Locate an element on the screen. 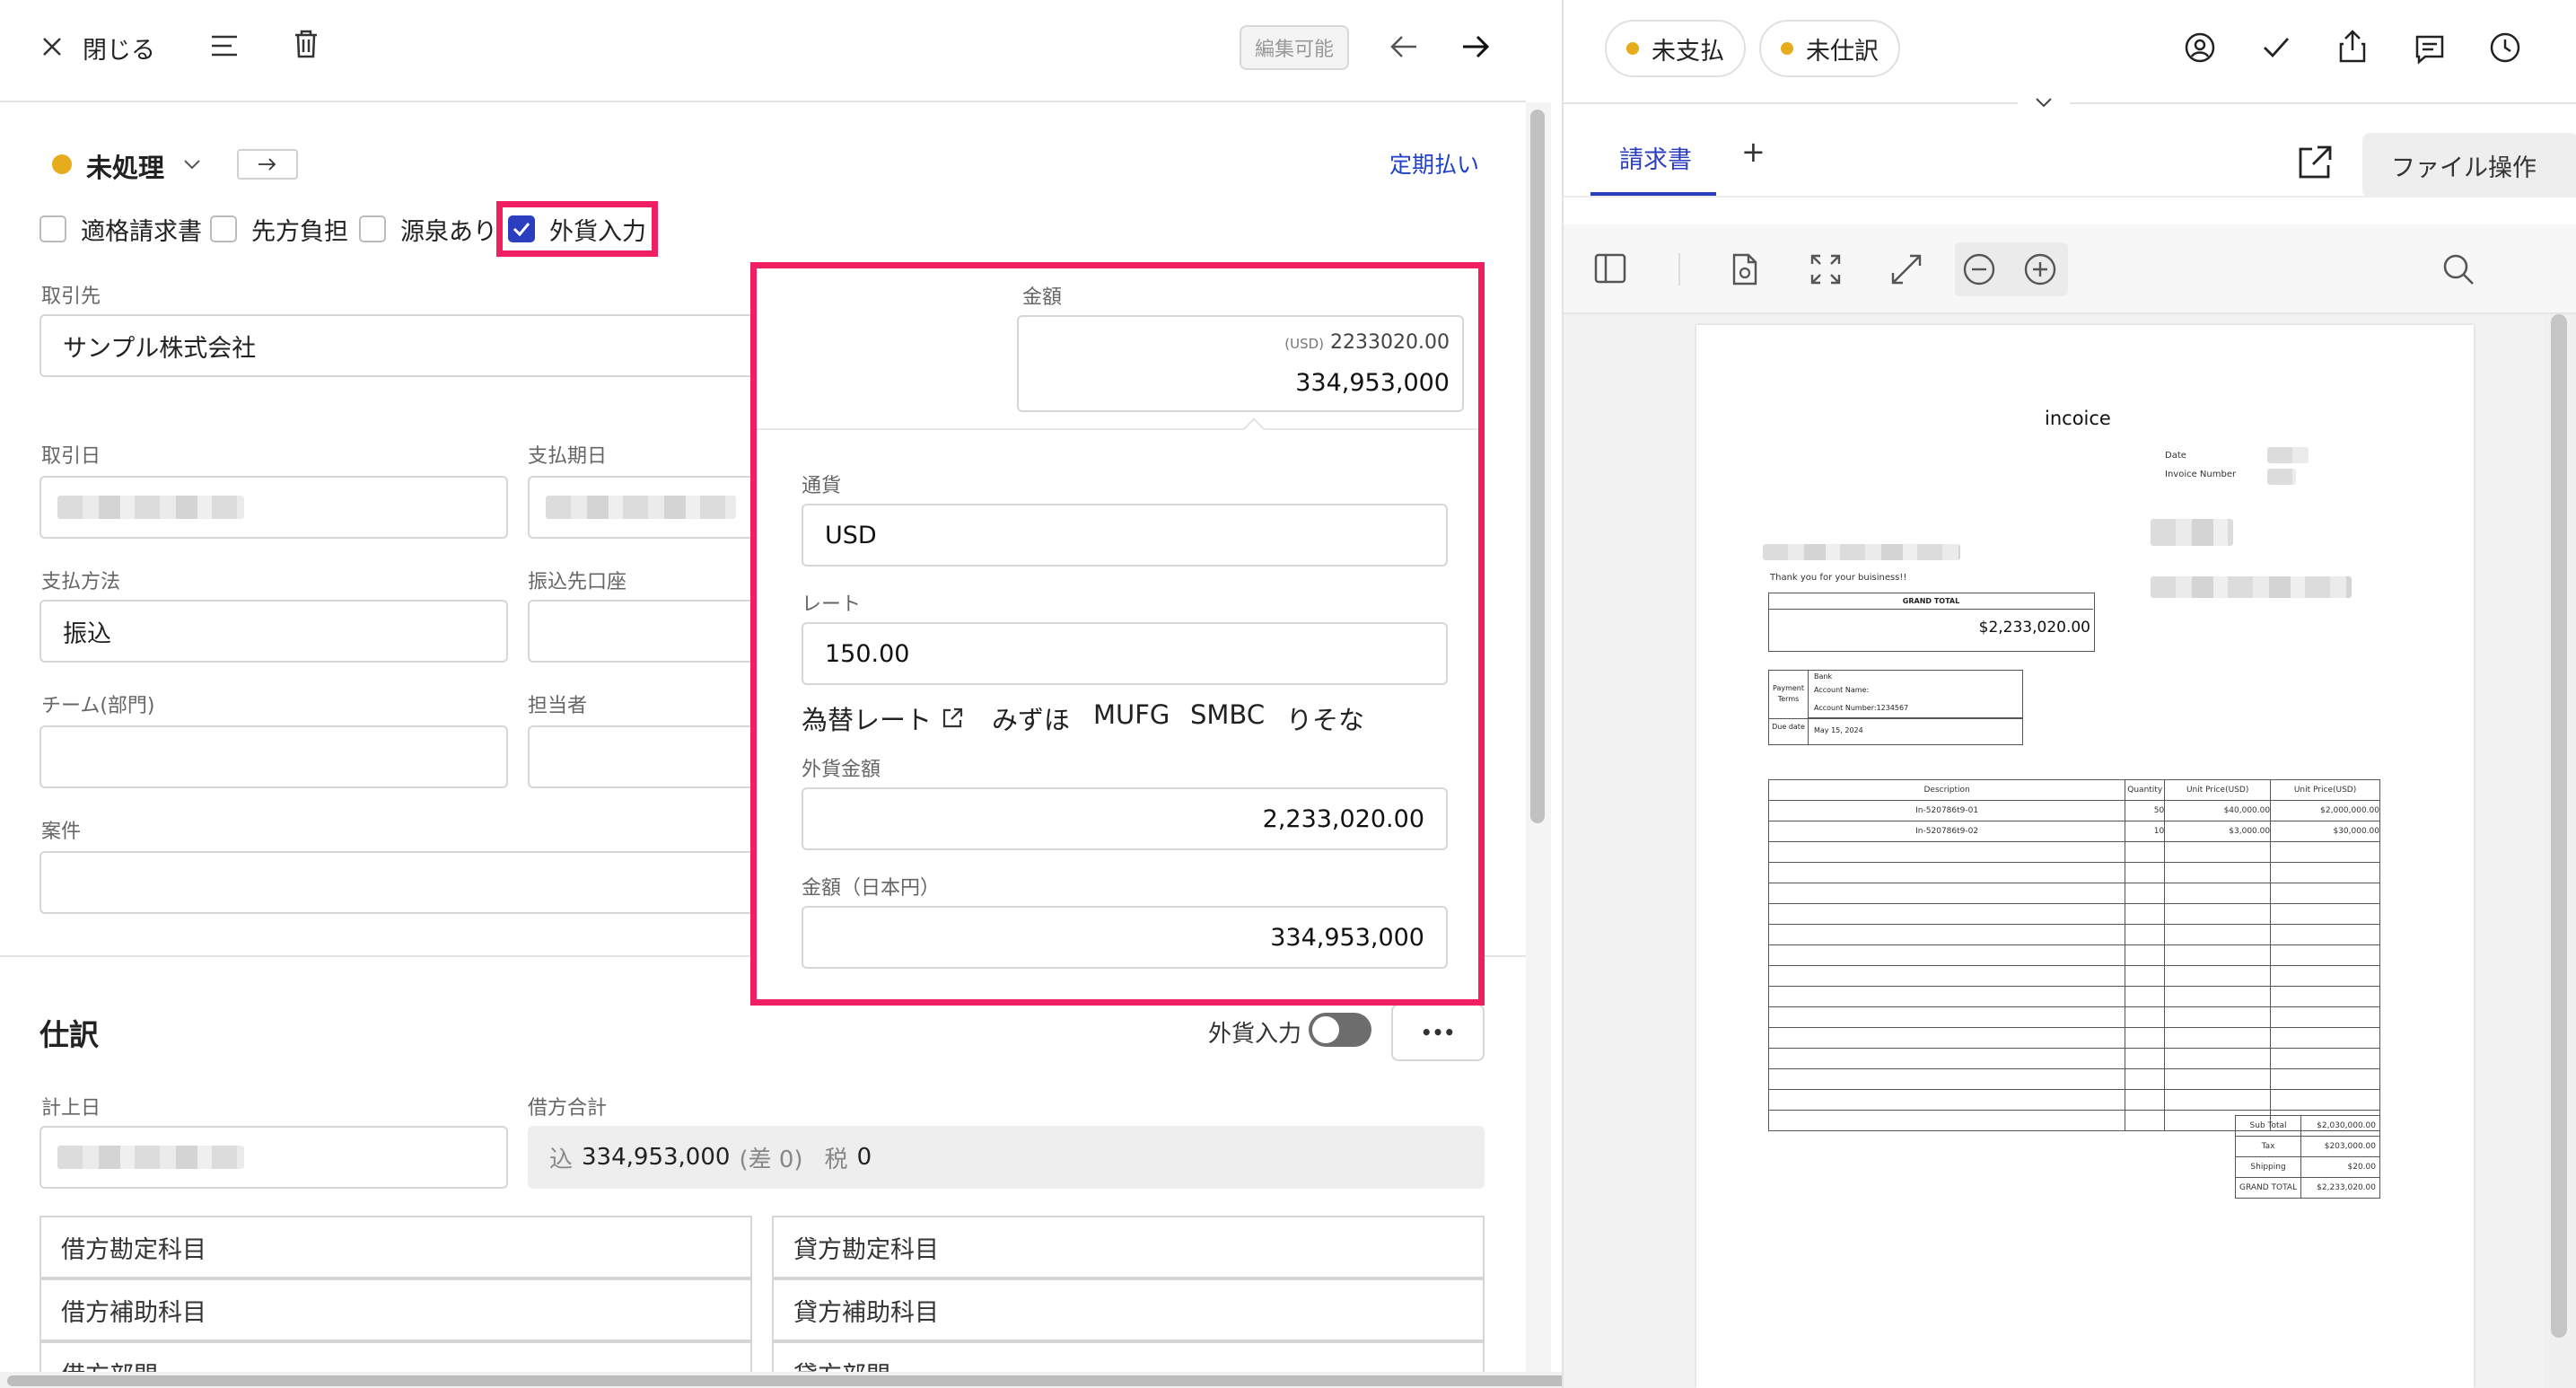 This screenshot has width=2576, height=1388. recurring-payment-link: 定期払い is located at coordinates (1434, 164).